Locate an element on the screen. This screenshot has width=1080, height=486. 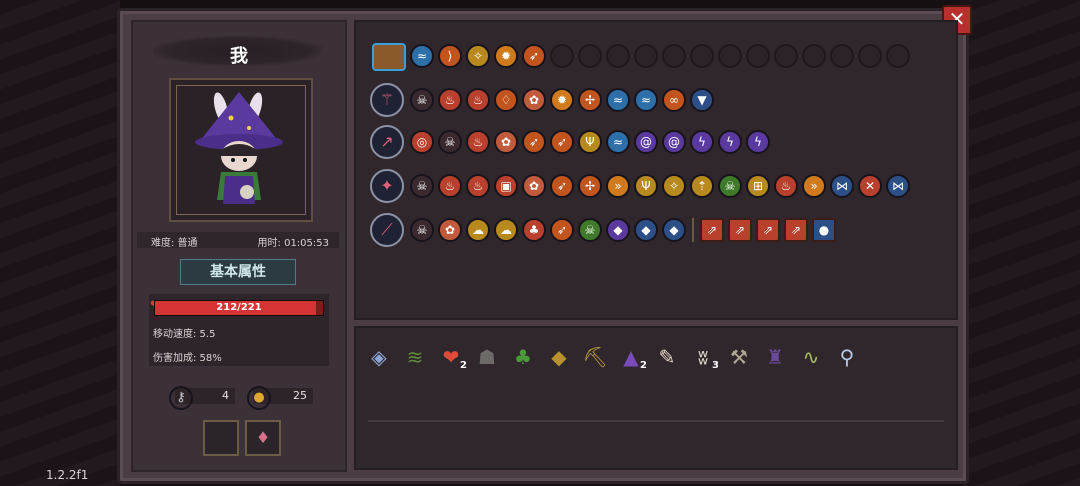
box-icon: ▣ is located at coordinates (506, 186).